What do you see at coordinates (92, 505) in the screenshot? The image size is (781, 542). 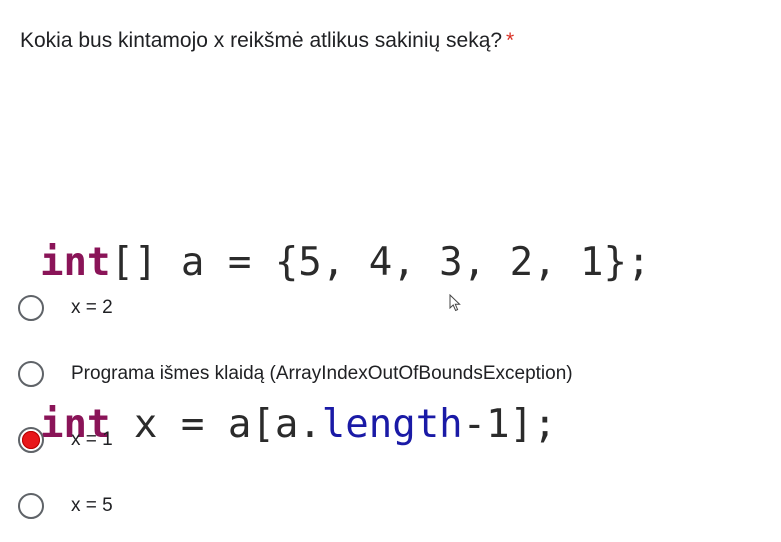 I see `option-label: x = 5` at bounding box center [92, 505].